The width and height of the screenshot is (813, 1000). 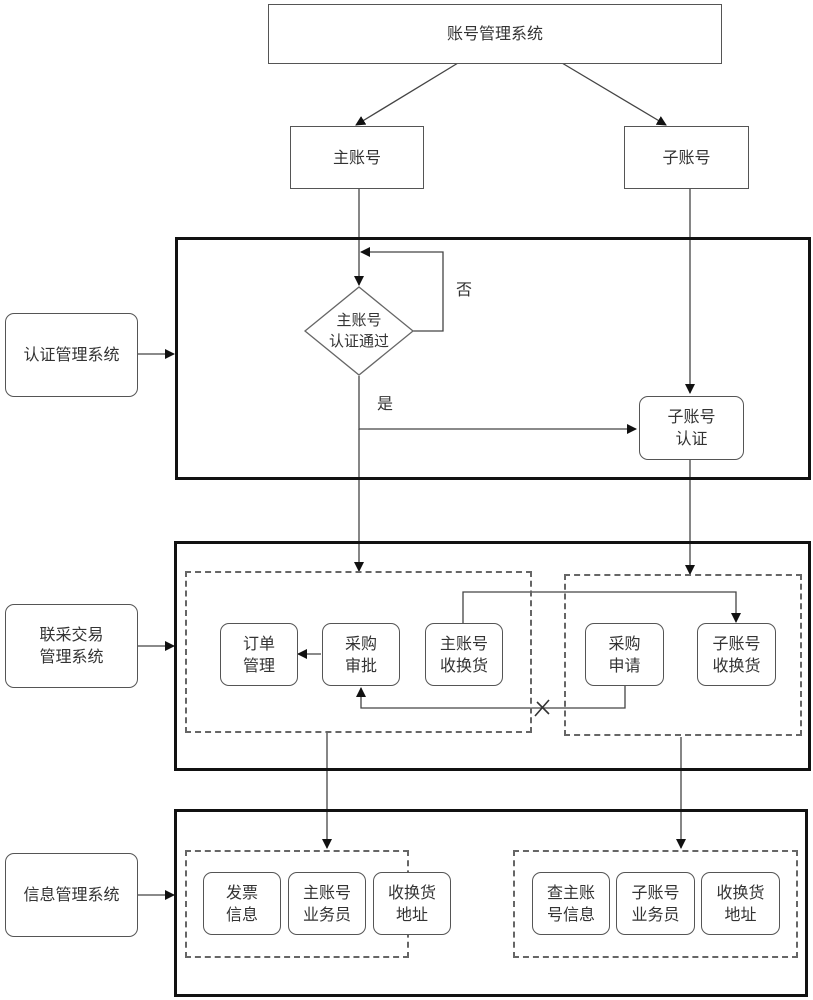 I want to click on sub-address-node: 收换货 地址, so click(x=740, y=903).